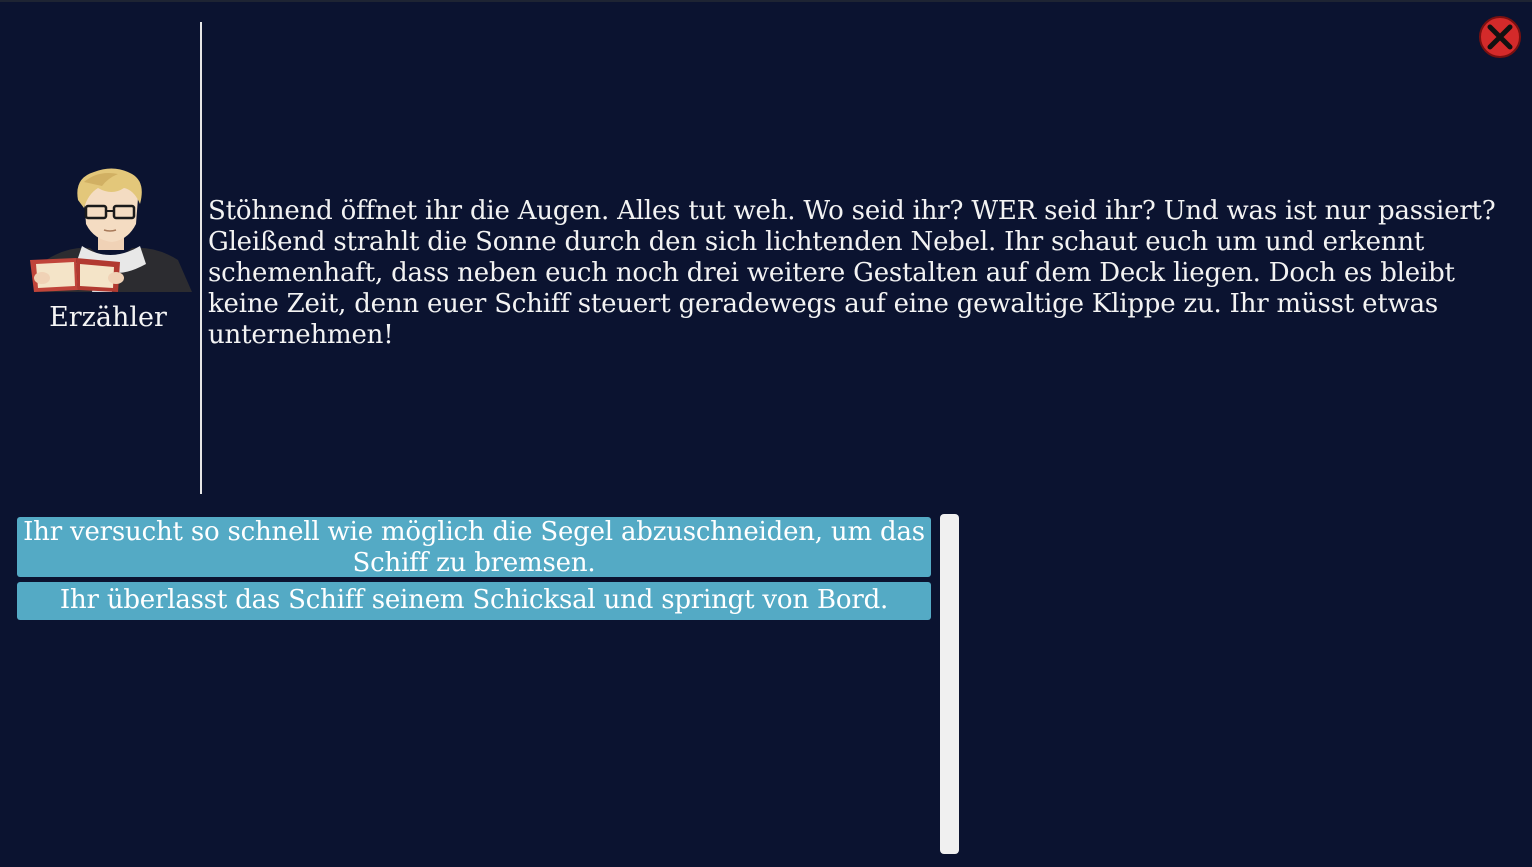  What do you see at coordinates (949, 684) in the screenshot?
I see `choice-scrollbar` at bounding box center [949, 684].